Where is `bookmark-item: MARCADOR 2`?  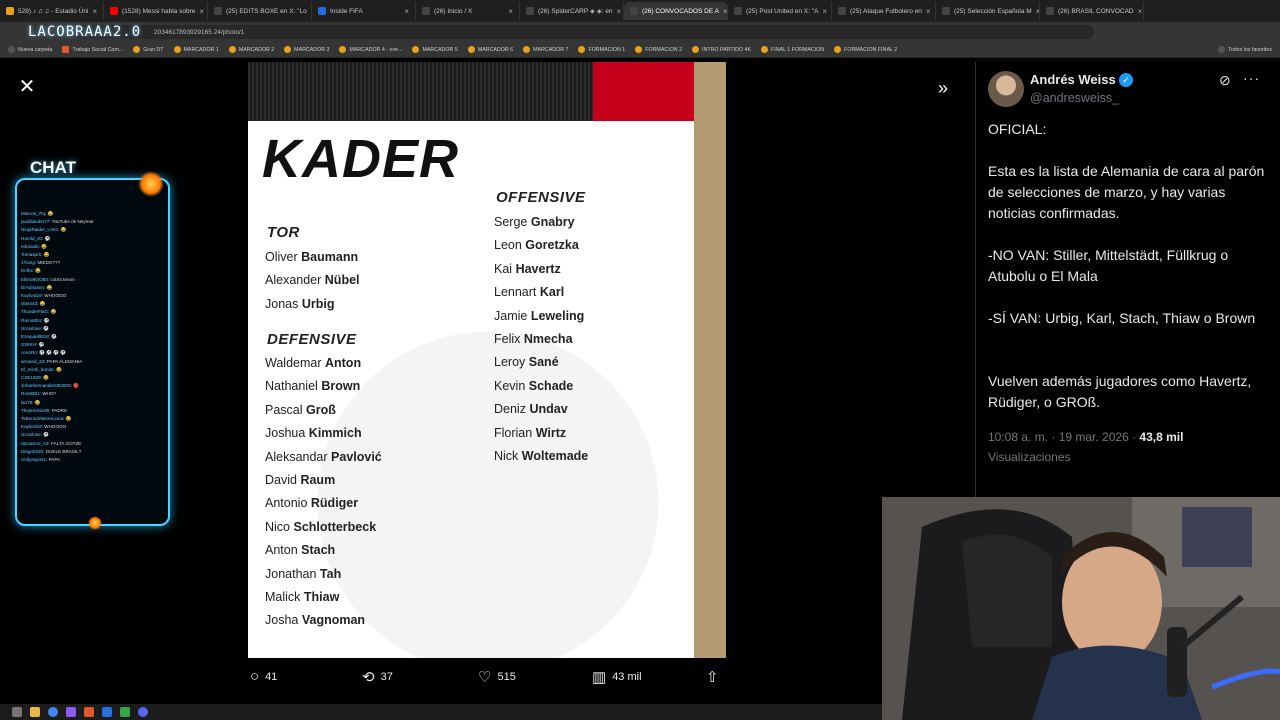
bookmark-item: MARCADOR 2 is located at coordinates (251, 49).